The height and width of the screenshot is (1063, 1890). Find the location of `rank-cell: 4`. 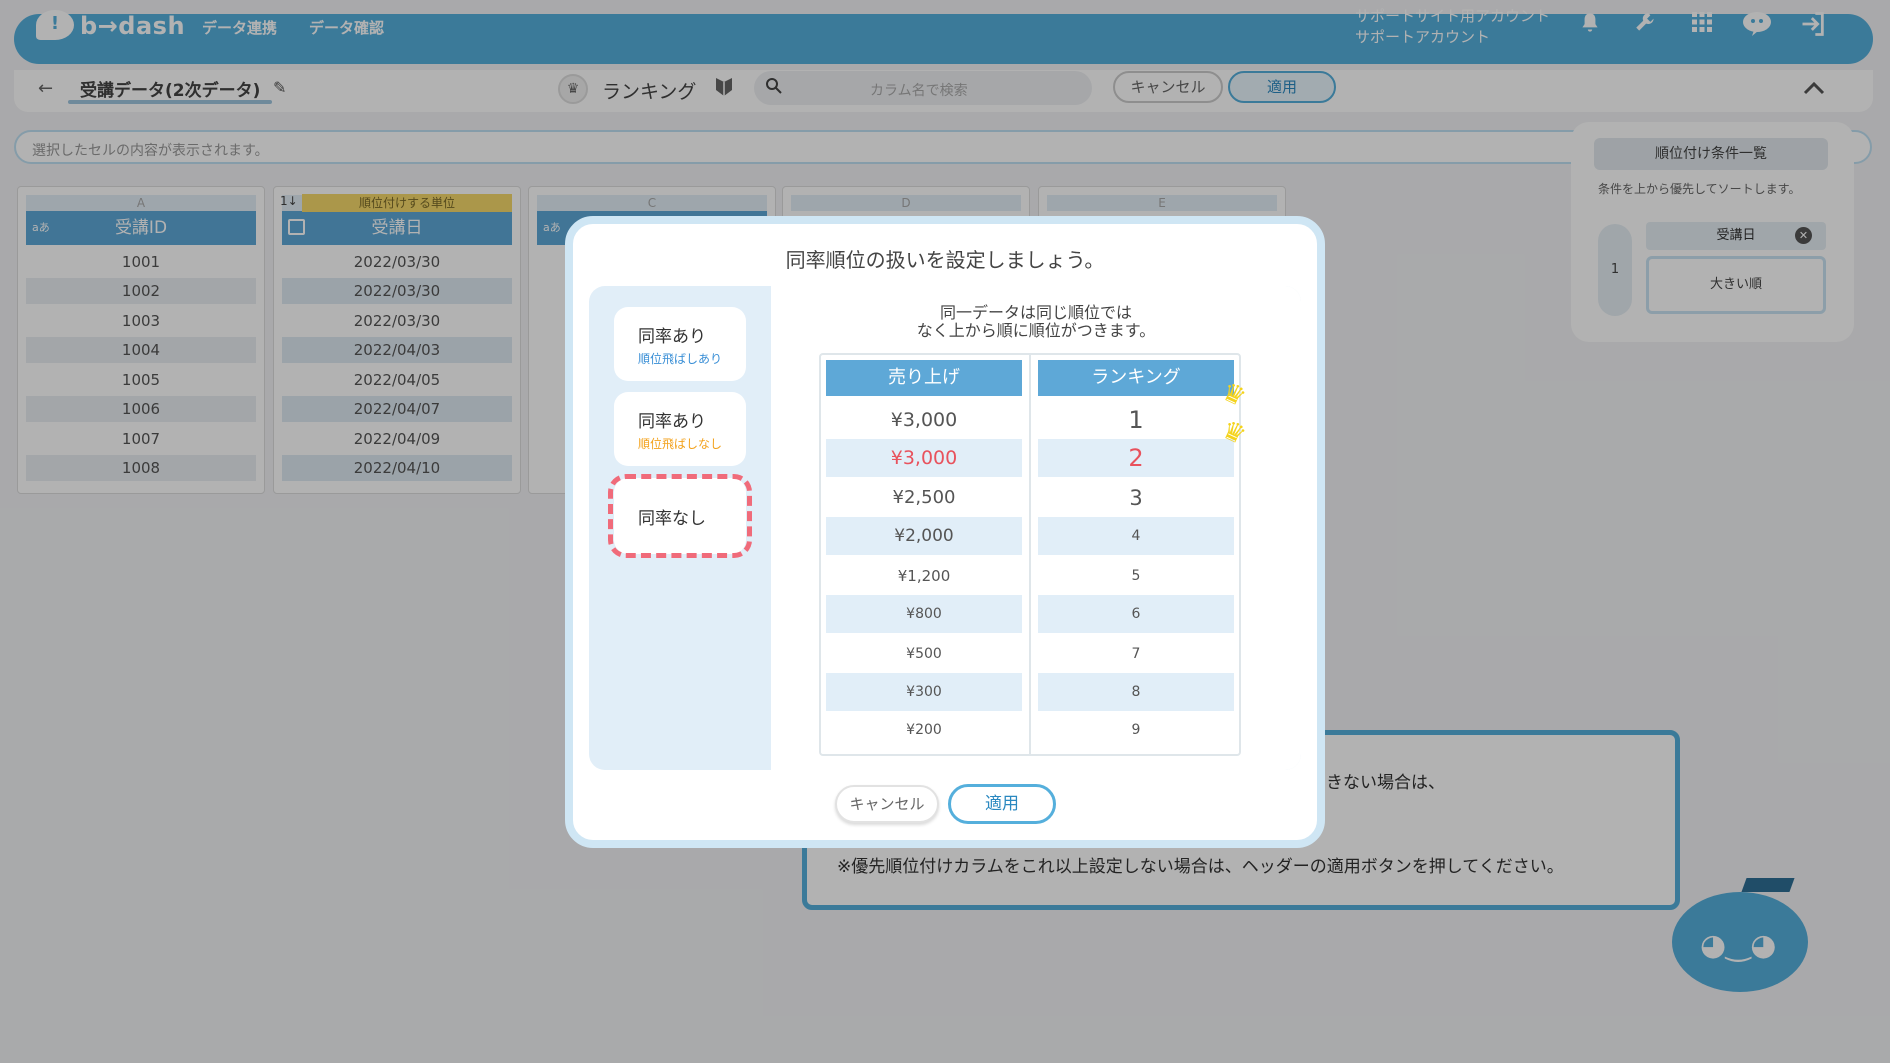

rank-cell: 4 is located at coordinates (1136, 536).